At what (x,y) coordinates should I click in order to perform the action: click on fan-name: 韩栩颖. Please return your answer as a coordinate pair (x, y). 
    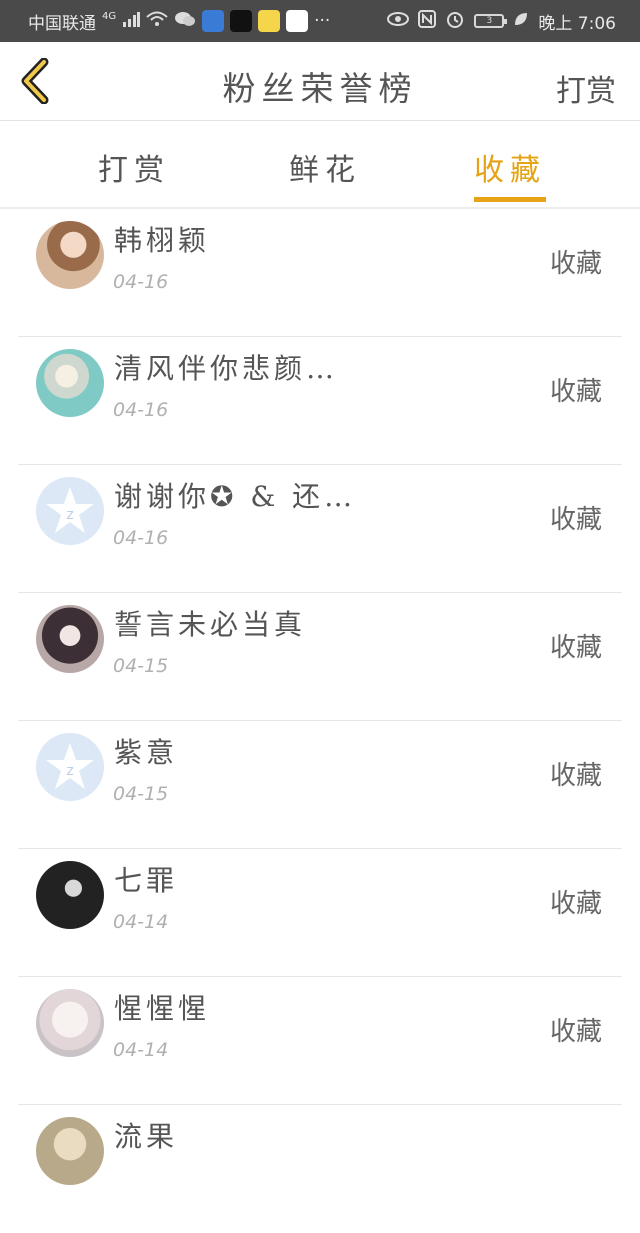
    Looking at the image, I should click on (162, 240).